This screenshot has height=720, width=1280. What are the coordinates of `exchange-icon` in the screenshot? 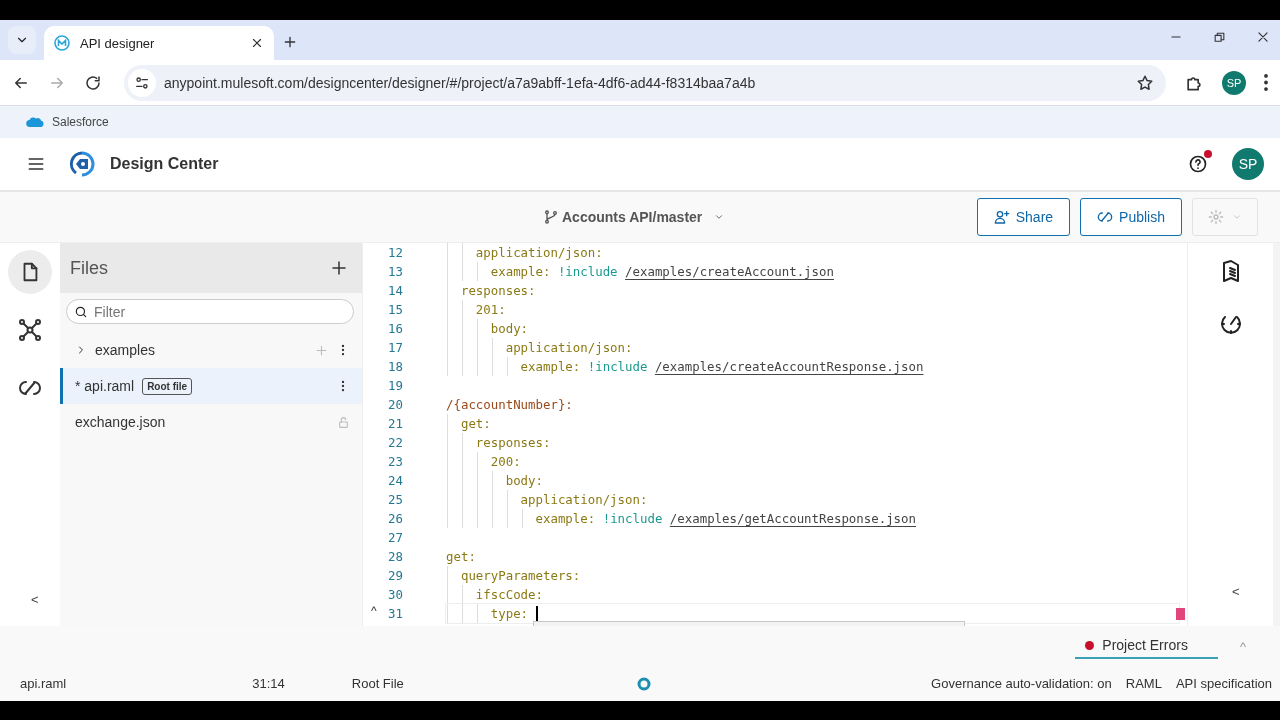 It's located at (1105, 217).